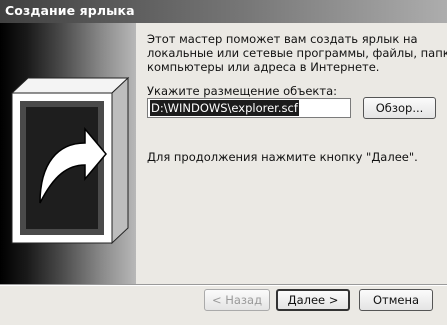 This screenshot has height=325, width=447. Describe the element at coordinates (70, 10) in the screenshot. I see `window-title: Создание ярлыка` at that location.